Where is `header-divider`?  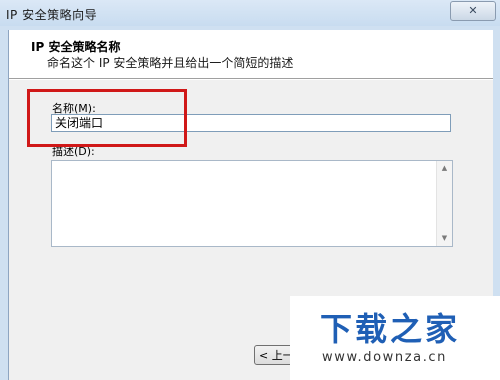 header-divider is located at coordinates (251, 79).